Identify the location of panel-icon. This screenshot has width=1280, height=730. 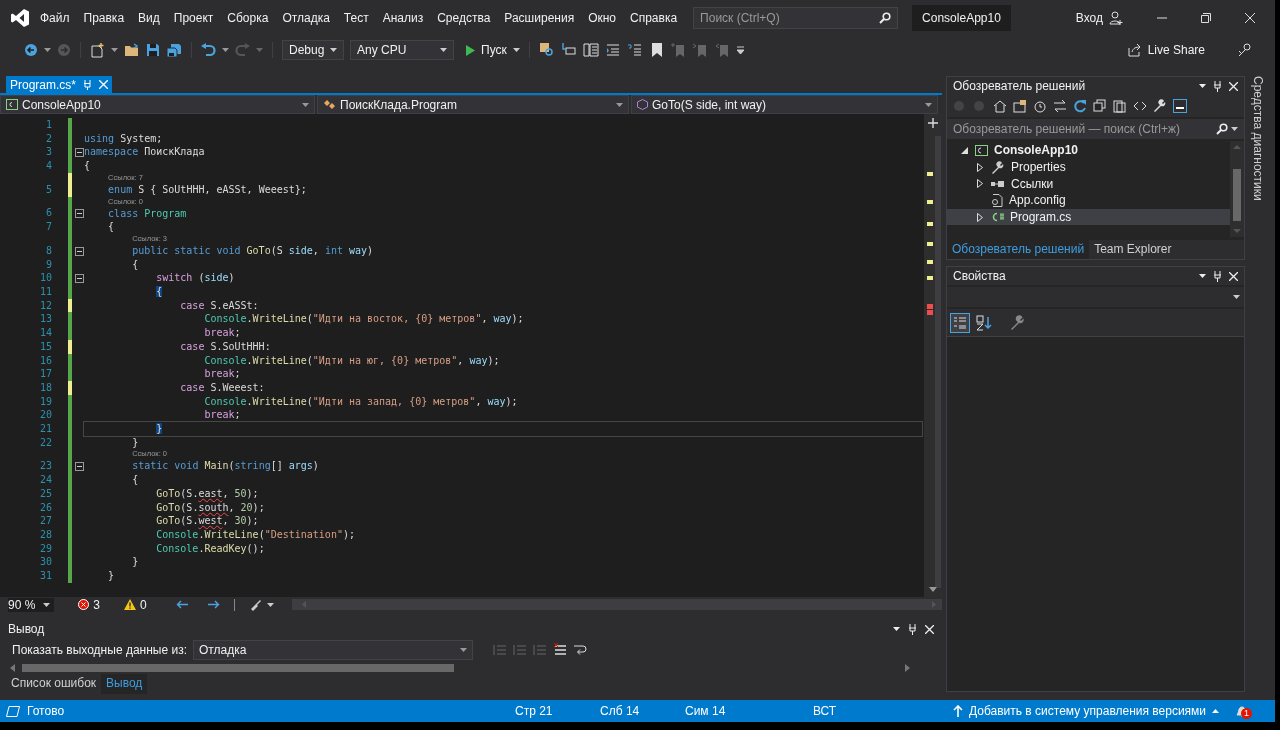
(590, 50).